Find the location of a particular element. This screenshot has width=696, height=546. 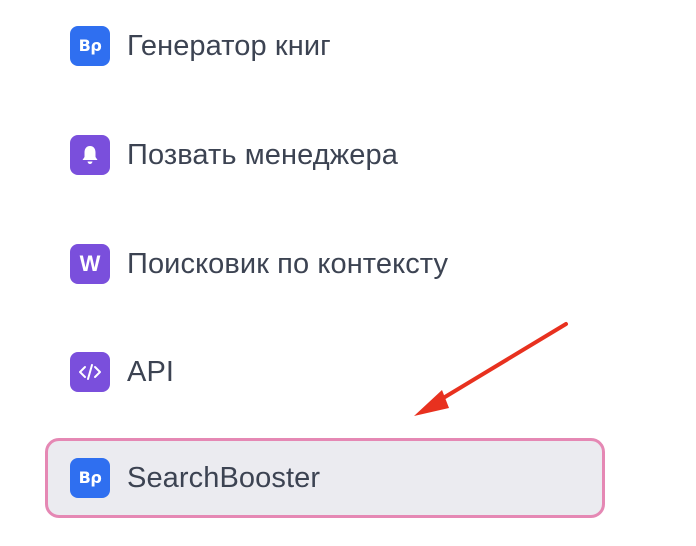

menu-item-label: API is located at coordinates (151, 371).